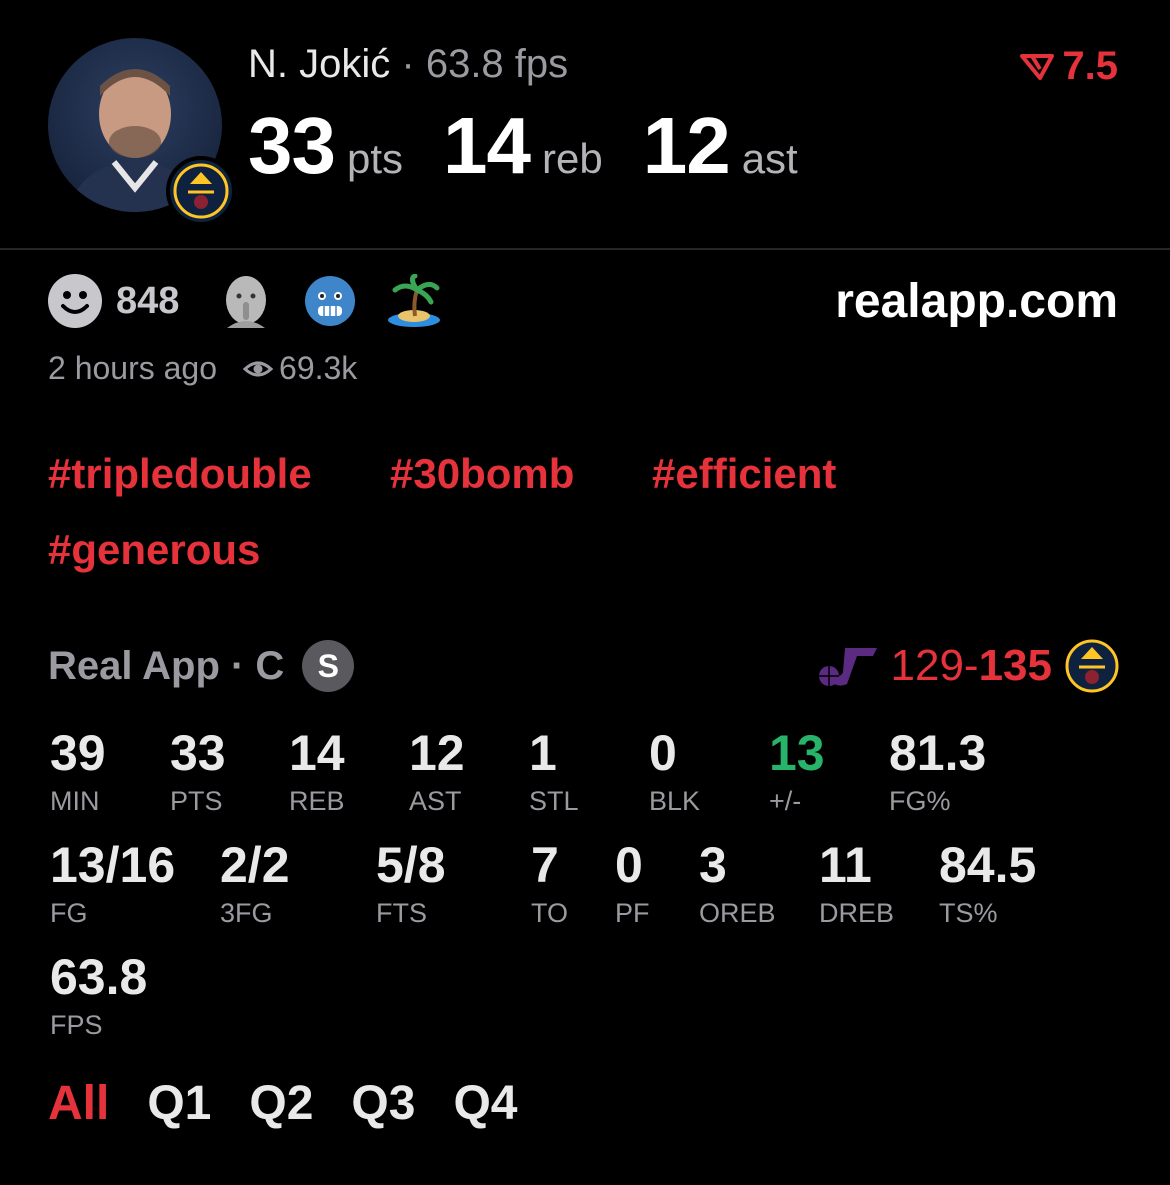 The height and width of the screenshot is (1185, 1170). What do you see at coordinates (318, 368) in the screenshot?
I see `view-count-value: 69.3k` at bounding box center [318, 368].